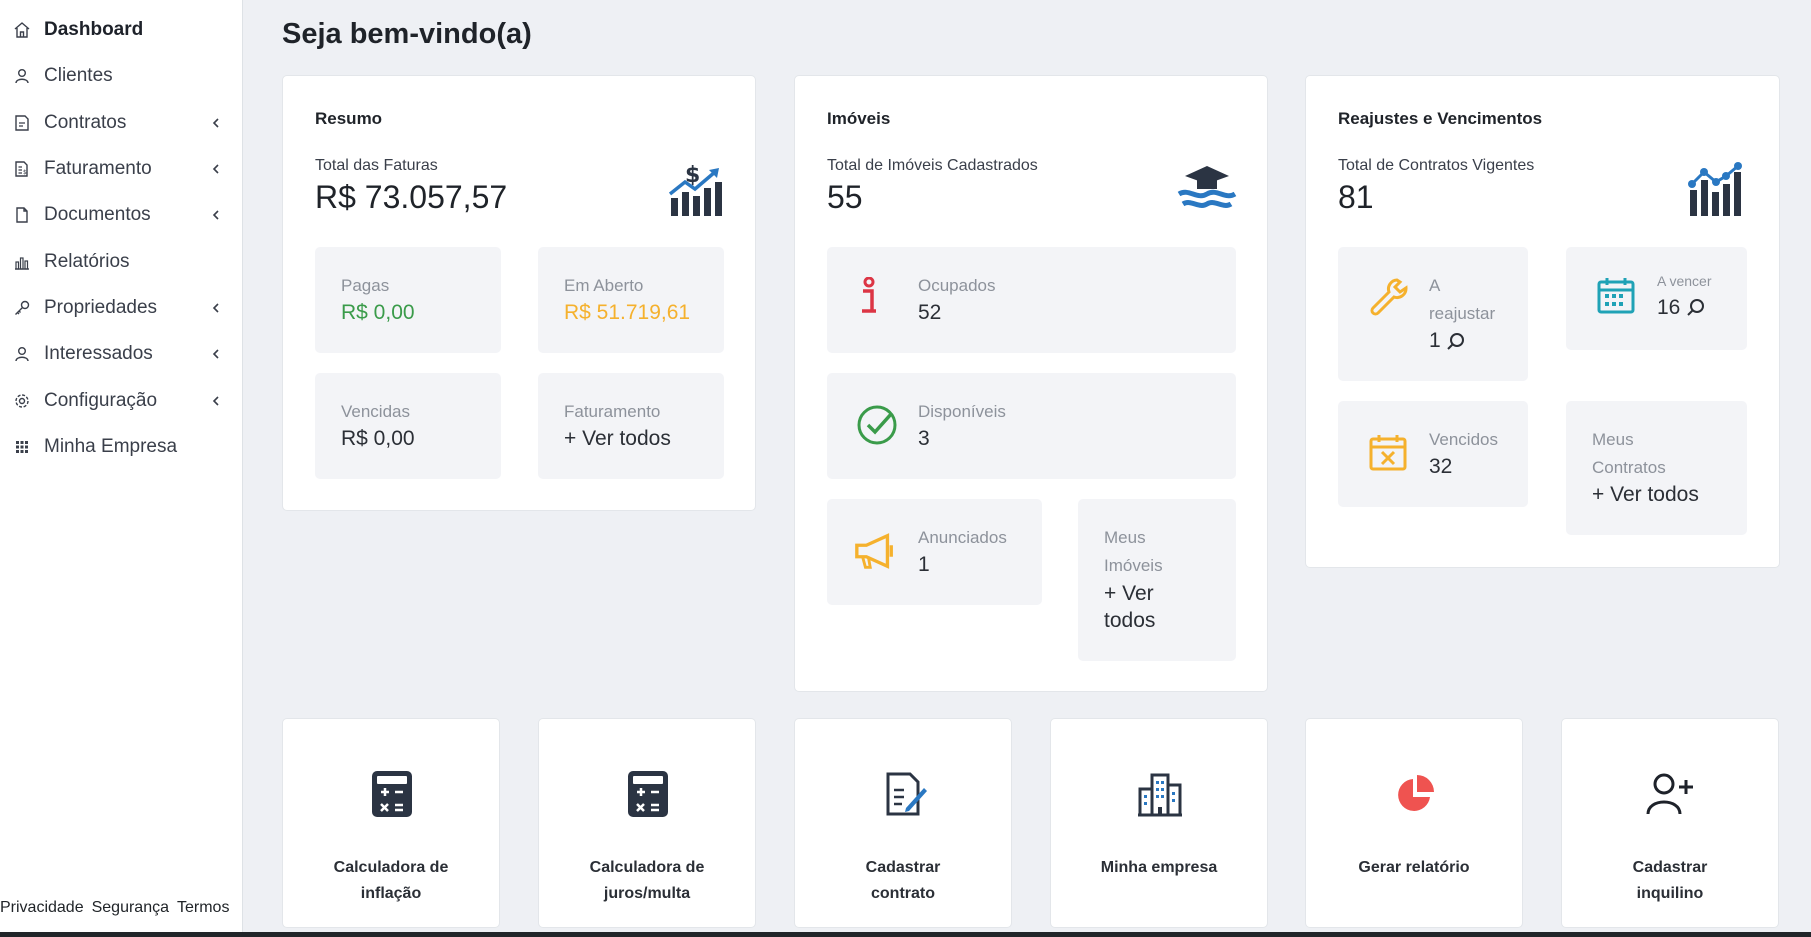 The image size is (1811, 937). I want to click on sidebar-item-label: Clientes, so click(78, 75).